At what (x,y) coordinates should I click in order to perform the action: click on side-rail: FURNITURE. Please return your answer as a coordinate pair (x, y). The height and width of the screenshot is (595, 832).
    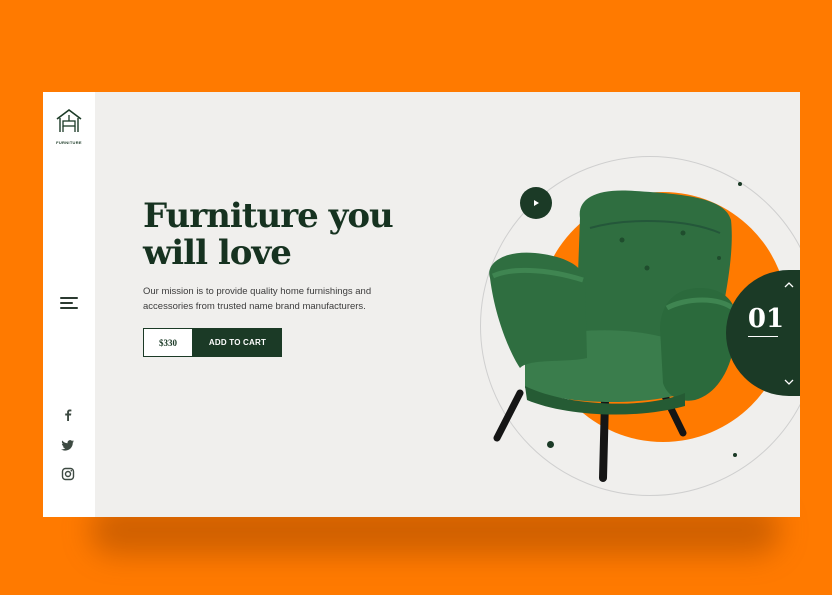
    Looking at the image, I should click on (69, 304).